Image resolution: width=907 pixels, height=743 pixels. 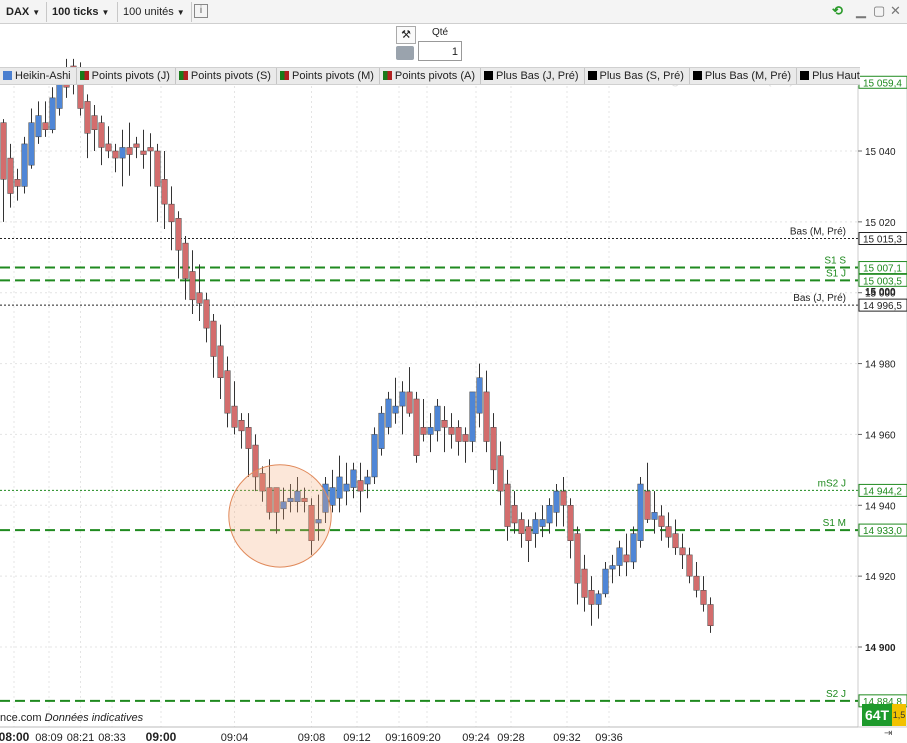 I want to click on scroll-end-icon: ⇥, so click(x=888, y=733).